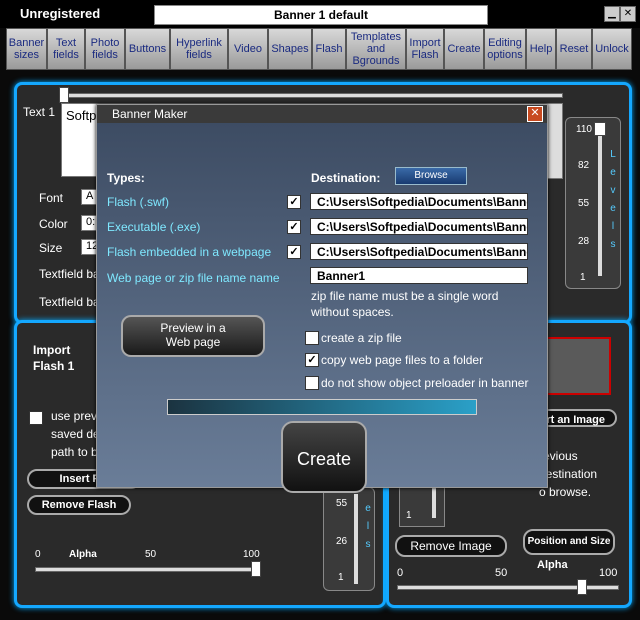 The width and height of the screenshot is (640, 620). Describe the element at coordinates (52, 350) in the screenshot. I see `import-flash-title: Import` at that location.